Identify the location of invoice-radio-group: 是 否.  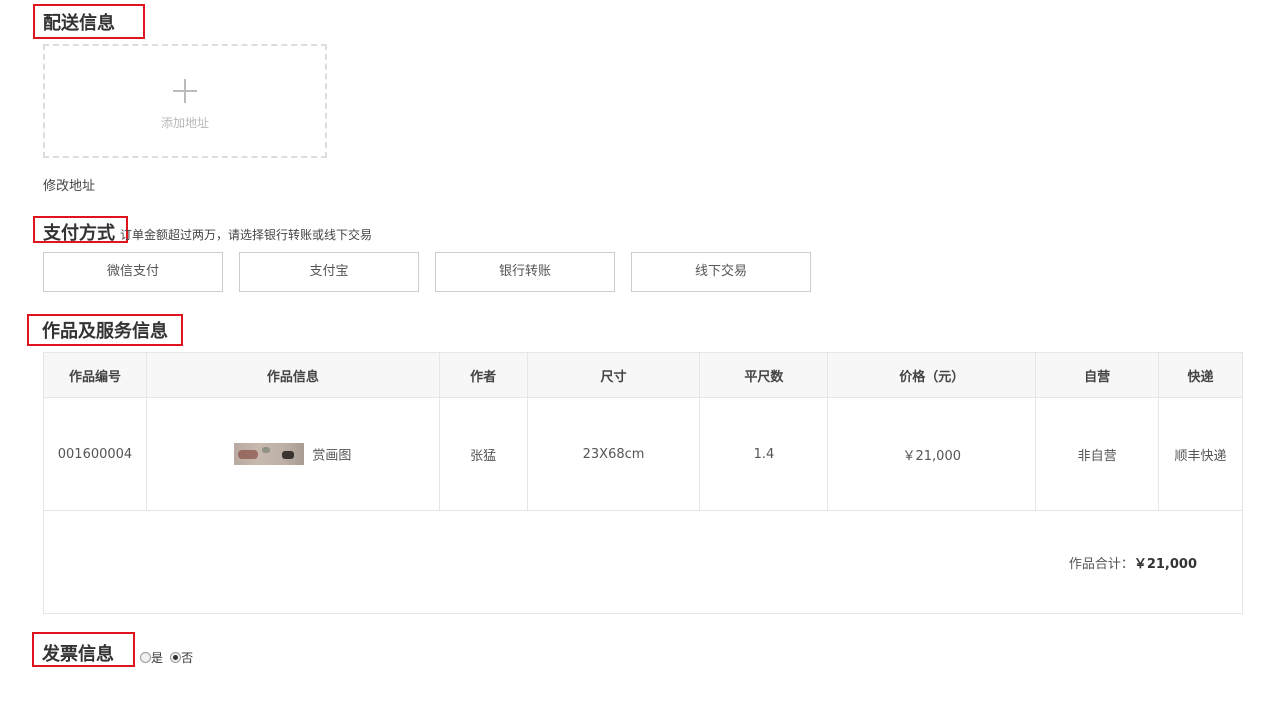
(166, 656).